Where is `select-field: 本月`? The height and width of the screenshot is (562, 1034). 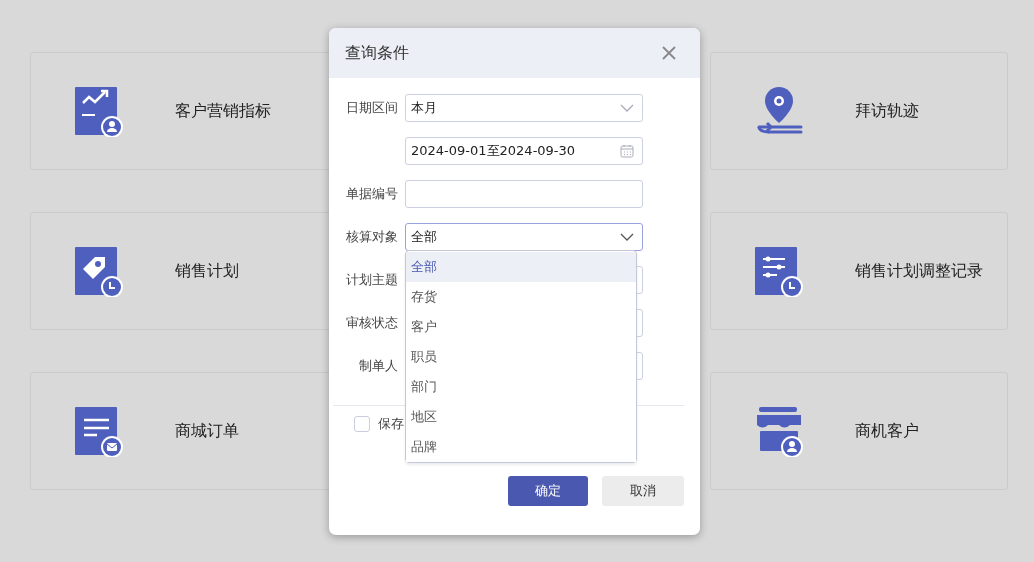 select-field: 本月 is located at coordinates (524, 108).